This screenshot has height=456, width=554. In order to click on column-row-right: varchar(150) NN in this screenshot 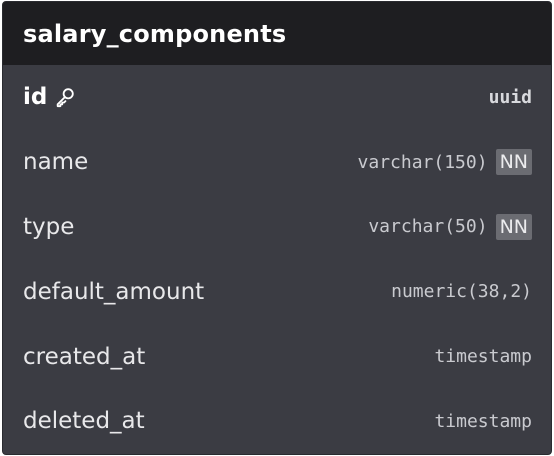, I will do `click(444, 162)`.